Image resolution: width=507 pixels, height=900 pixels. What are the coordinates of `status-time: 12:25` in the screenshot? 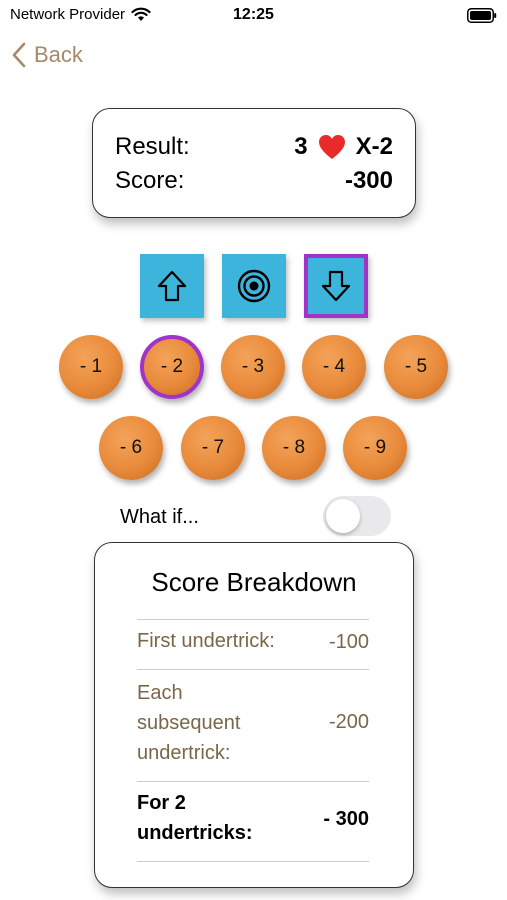 It's located at (253, 14).